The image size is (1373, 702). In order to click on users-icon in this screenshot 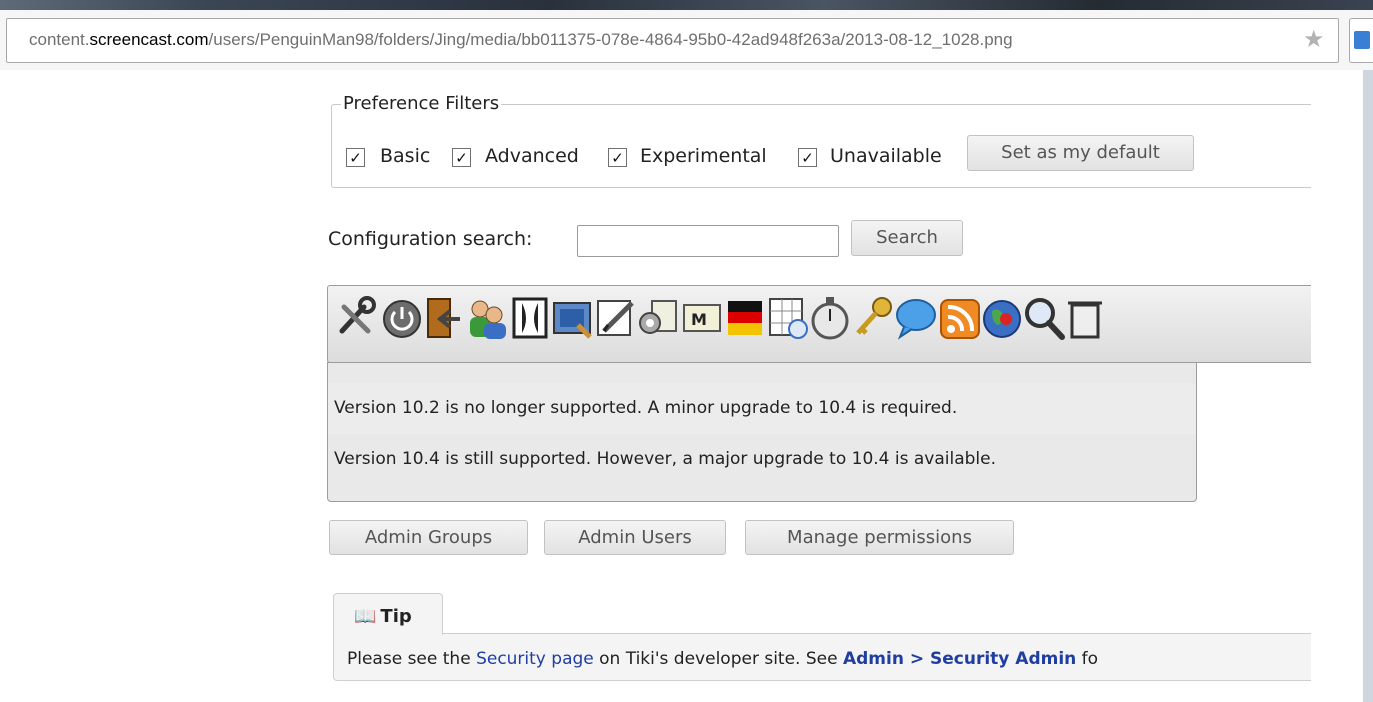, I will do `click(486, 318)`.